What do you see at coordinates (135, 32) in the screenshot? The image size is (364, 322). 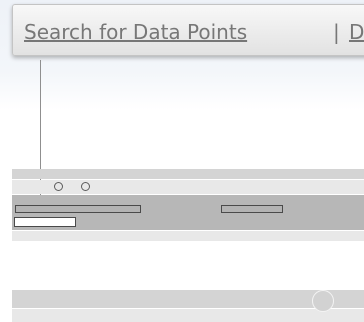 I see `nav-link-search-data-points: Search for Data Points` at bounding box center [135, 32].